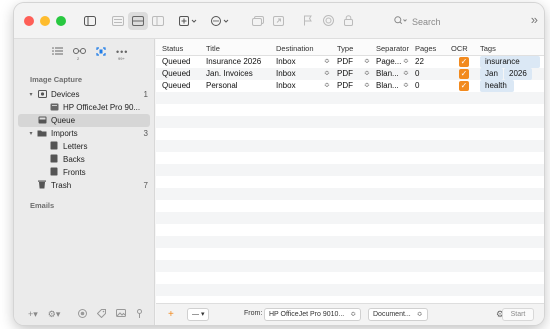 The width and height of the screenshot is (550, 329). I want to click on duplicate-icon, so click(258, 21).